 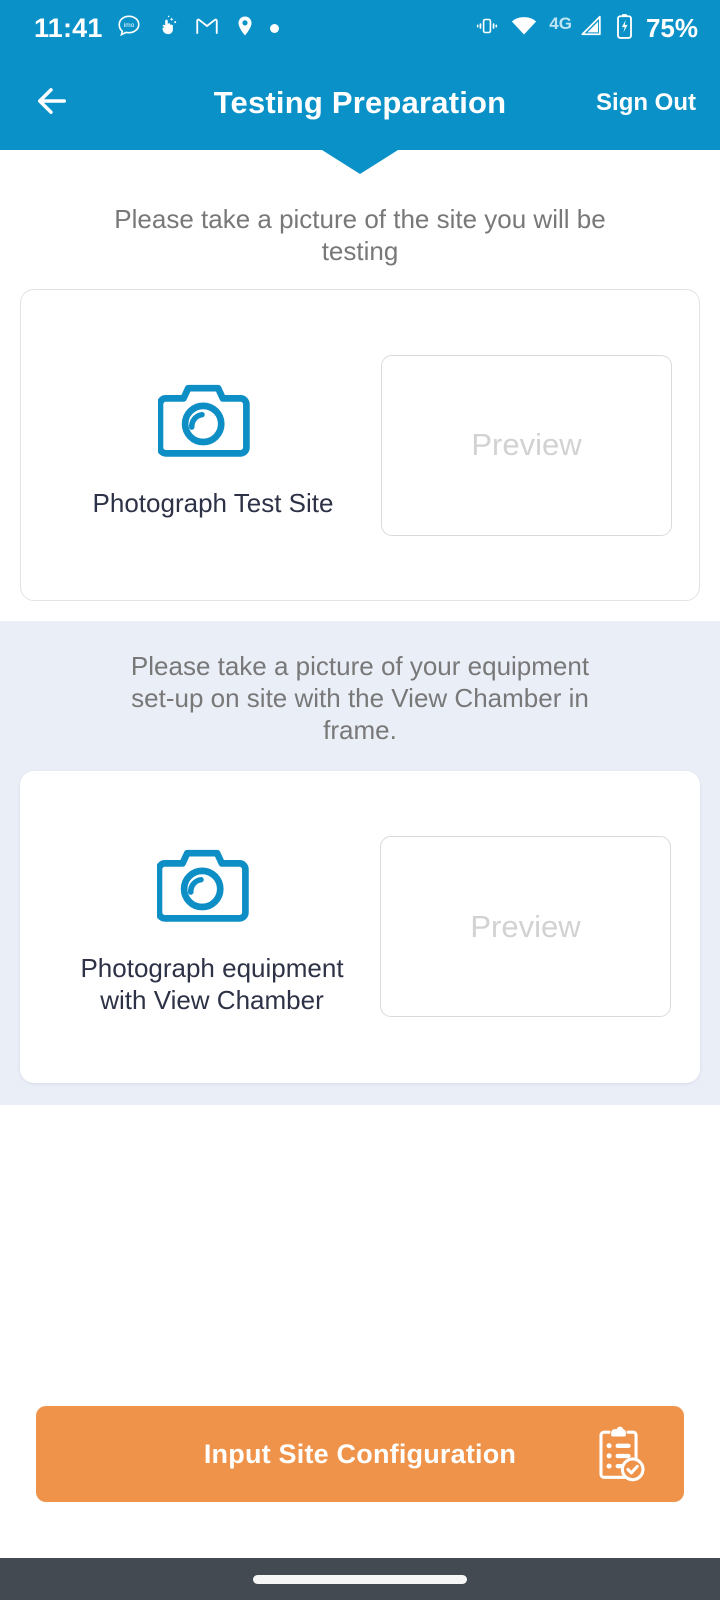 I want to click on vibrate-icon, so click(x=487, y=28).